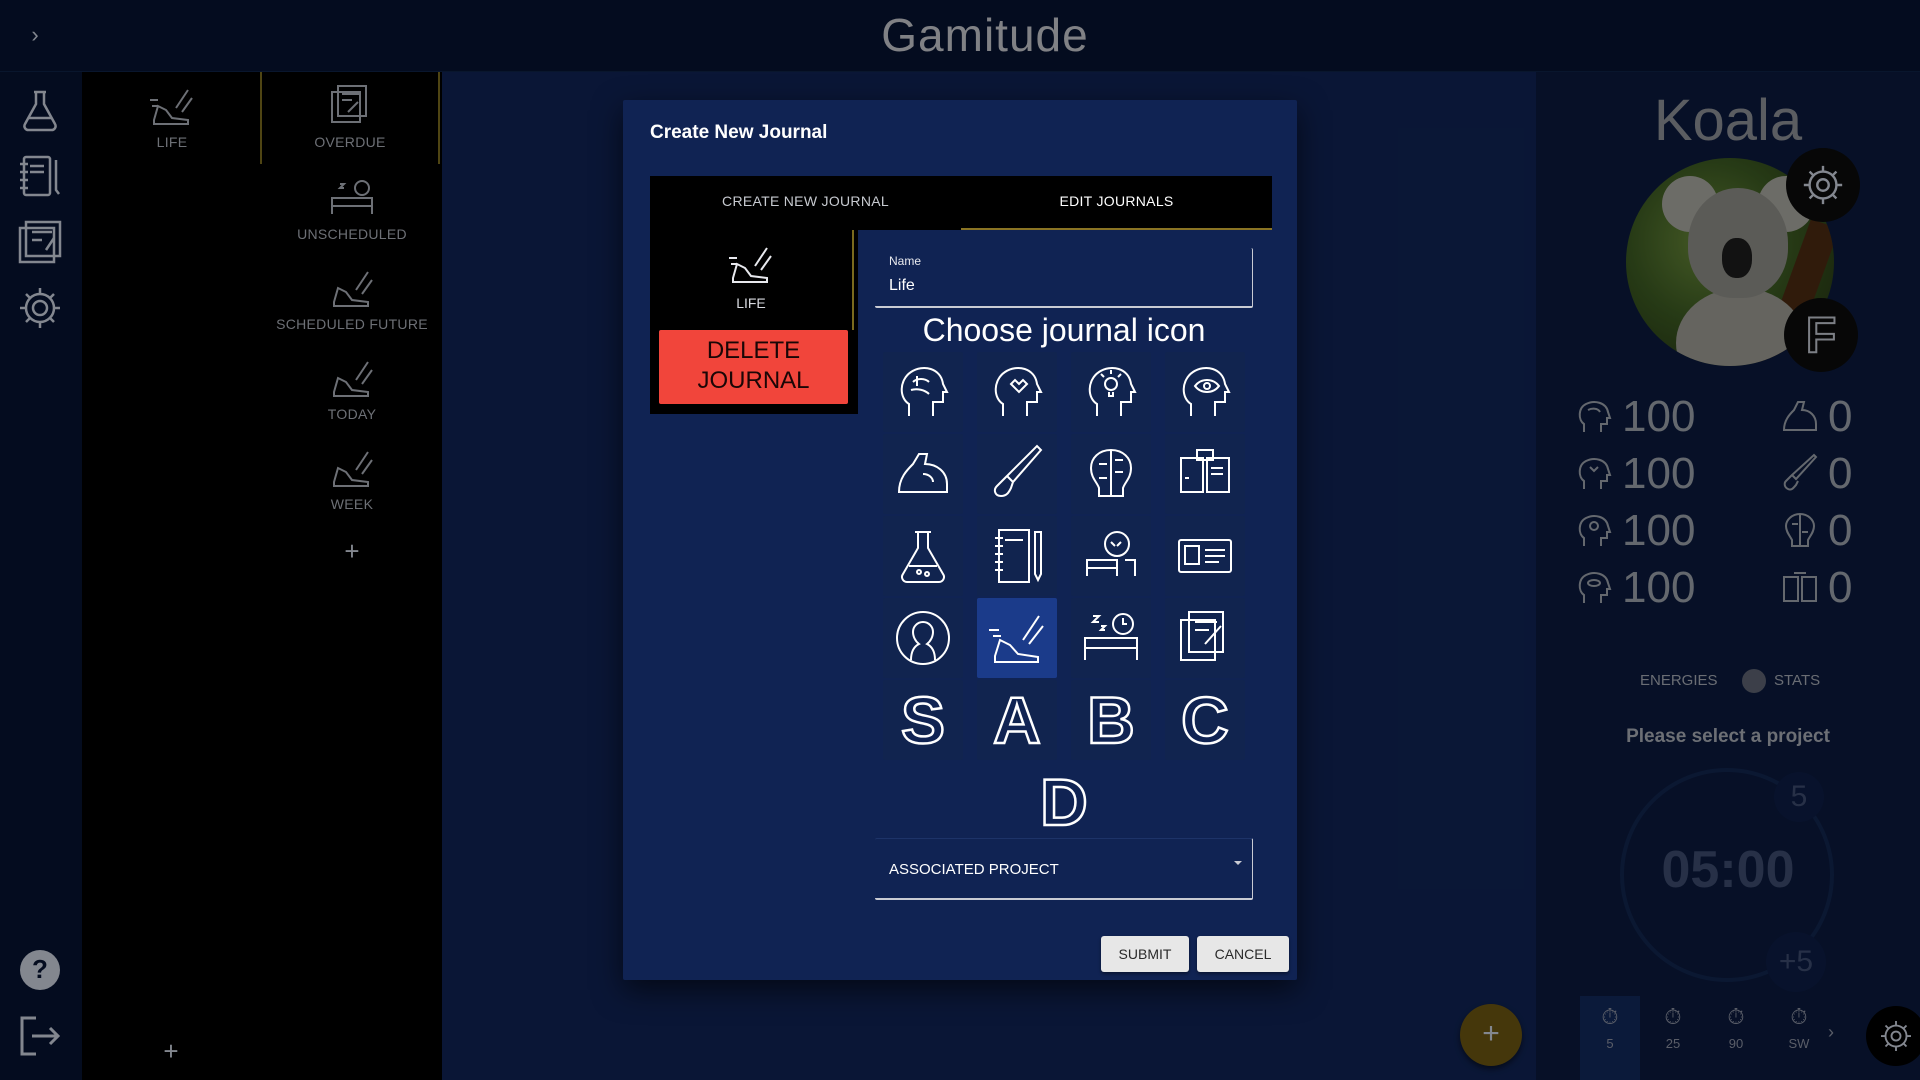 This screenshot has height=1080, width=1920. Describe the element at coordinates (1017, 720) in the screenshot. I see `icon-option-letter-a: A` at that location.